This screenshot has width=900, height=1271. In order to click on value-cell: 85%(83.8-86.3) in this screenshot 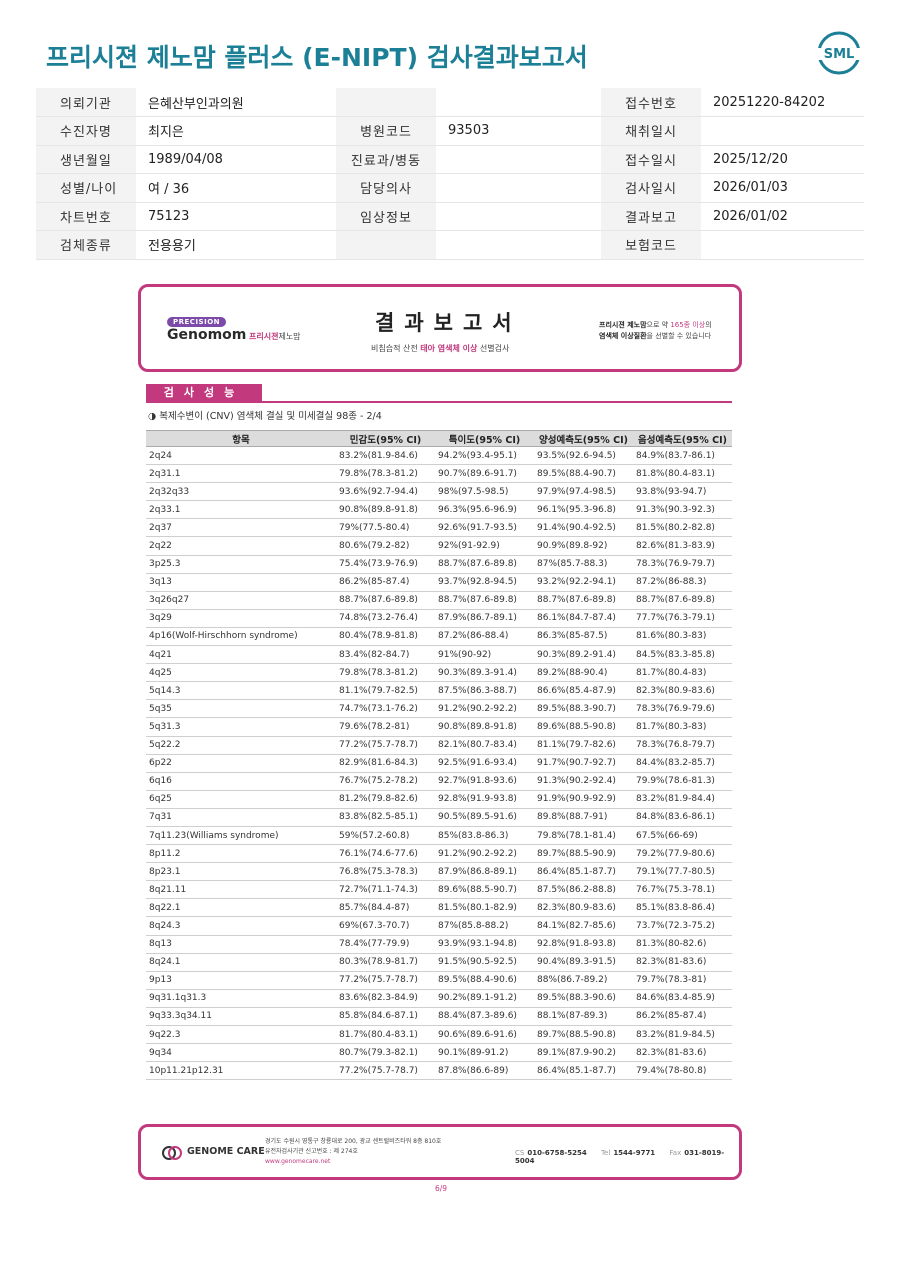, I will do `click(484, 836)`.